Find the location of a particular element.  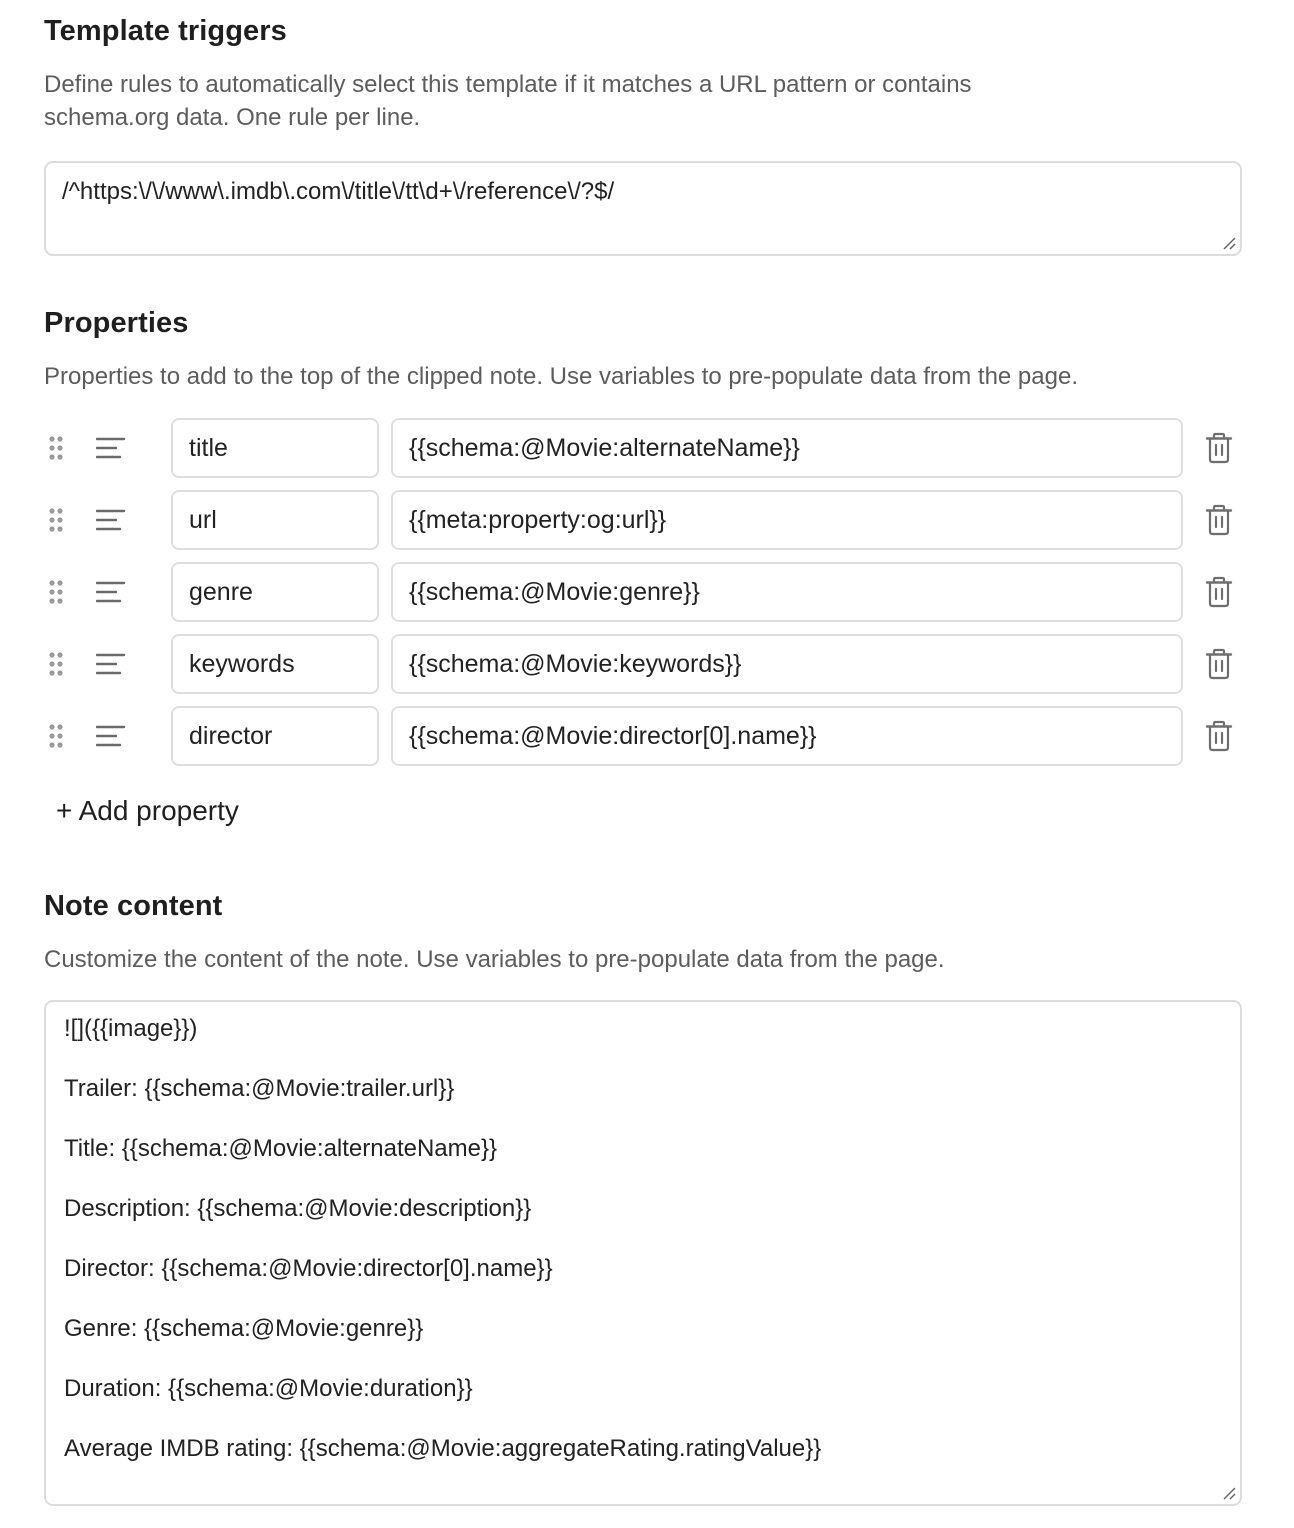

template-triggers-heading: Template triggers is located at coordinates (165, 31).